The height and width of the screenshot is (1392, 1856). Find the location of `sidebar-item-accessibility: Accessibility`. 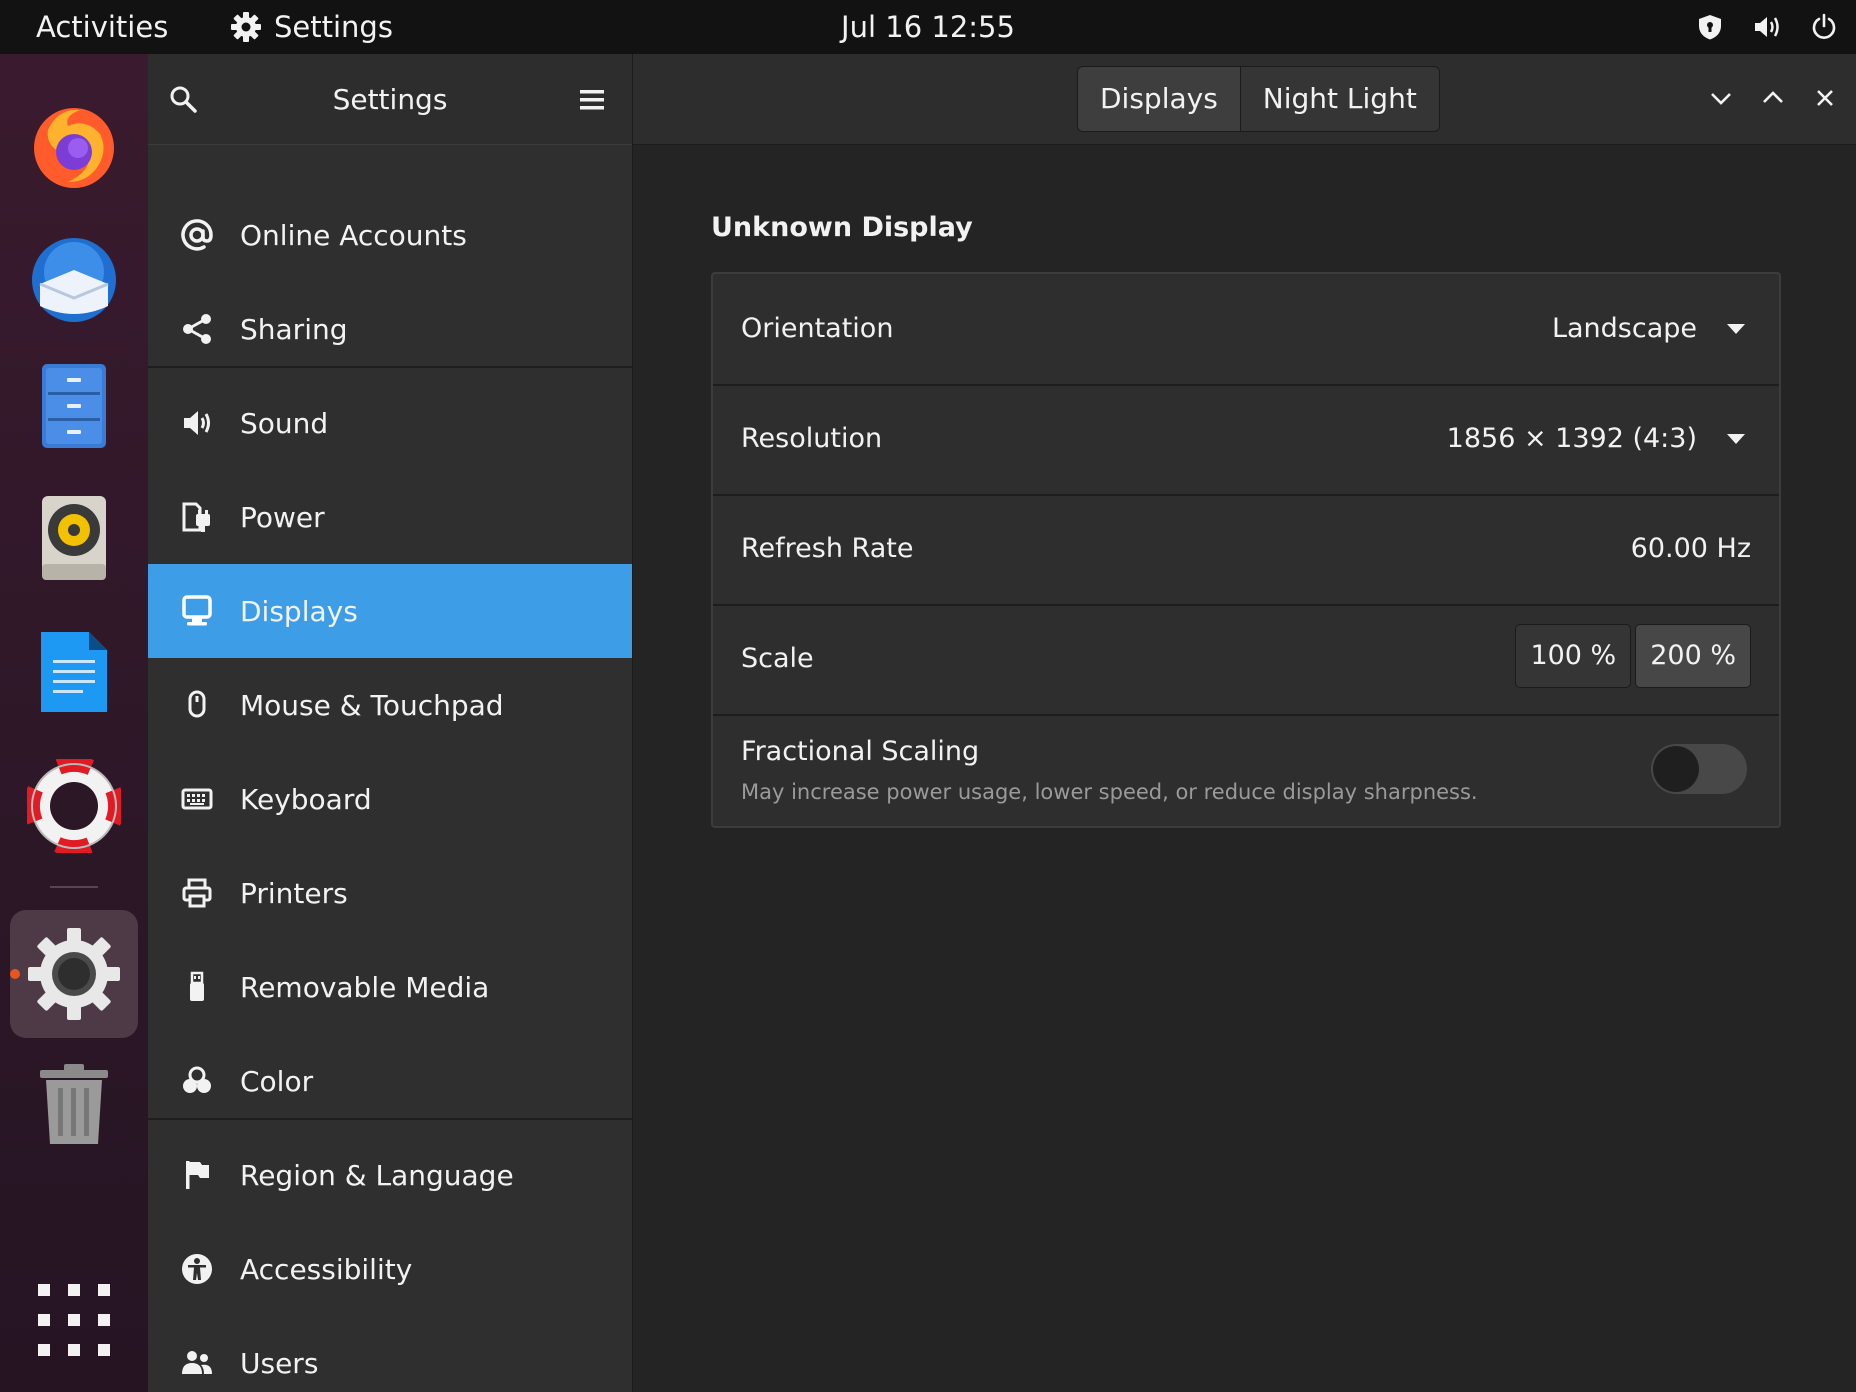

sidebar-item-accessibility: Accessibility is located at coordinates (390, 1269).